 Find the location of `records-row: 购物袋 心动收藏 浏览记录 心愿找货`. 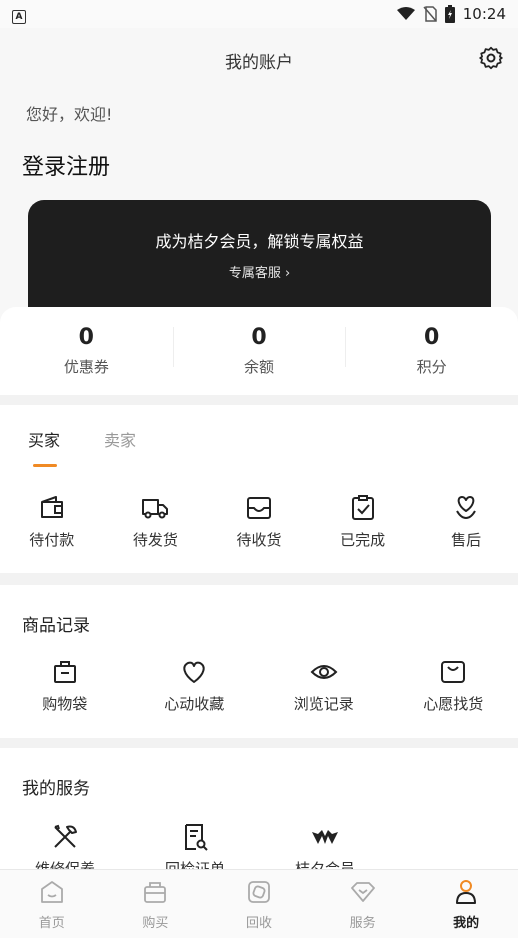

records-row: 购物袋 心动收藏 浏览记录 心愿找货 is located at coordinates (259, 685).